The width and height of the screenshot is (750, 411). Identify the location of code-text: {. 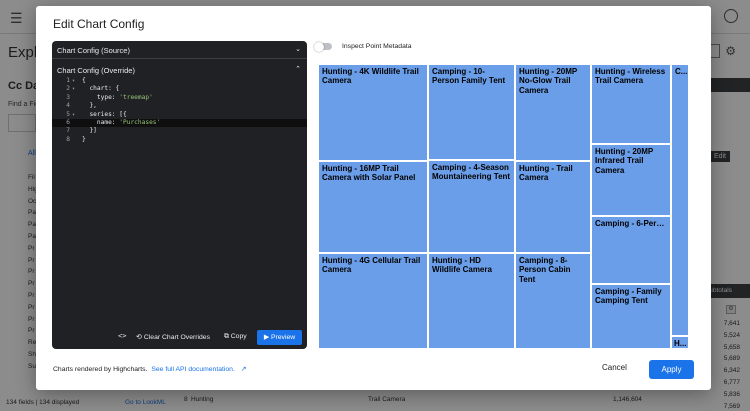
(84, 81).